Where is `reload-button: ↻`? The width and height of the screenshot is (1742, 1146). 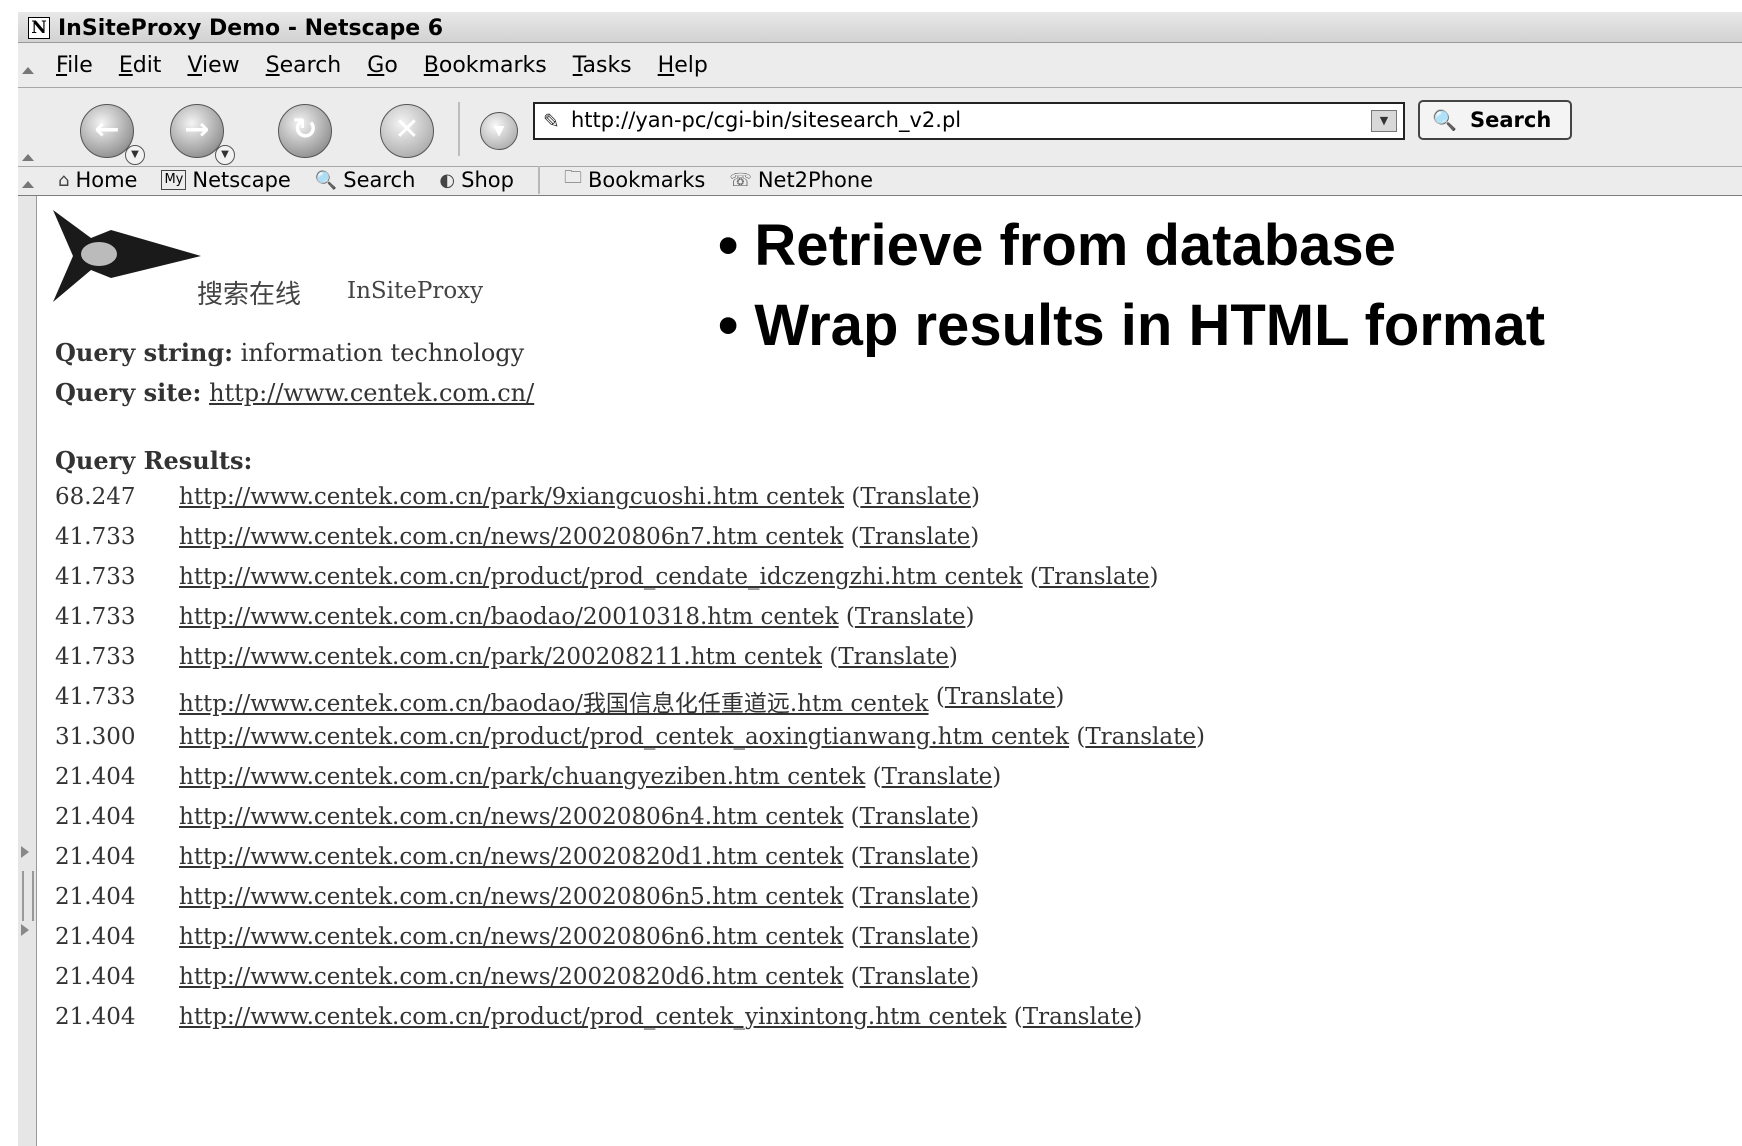
reload-button: ↻ is located at coordinates (305, 131).